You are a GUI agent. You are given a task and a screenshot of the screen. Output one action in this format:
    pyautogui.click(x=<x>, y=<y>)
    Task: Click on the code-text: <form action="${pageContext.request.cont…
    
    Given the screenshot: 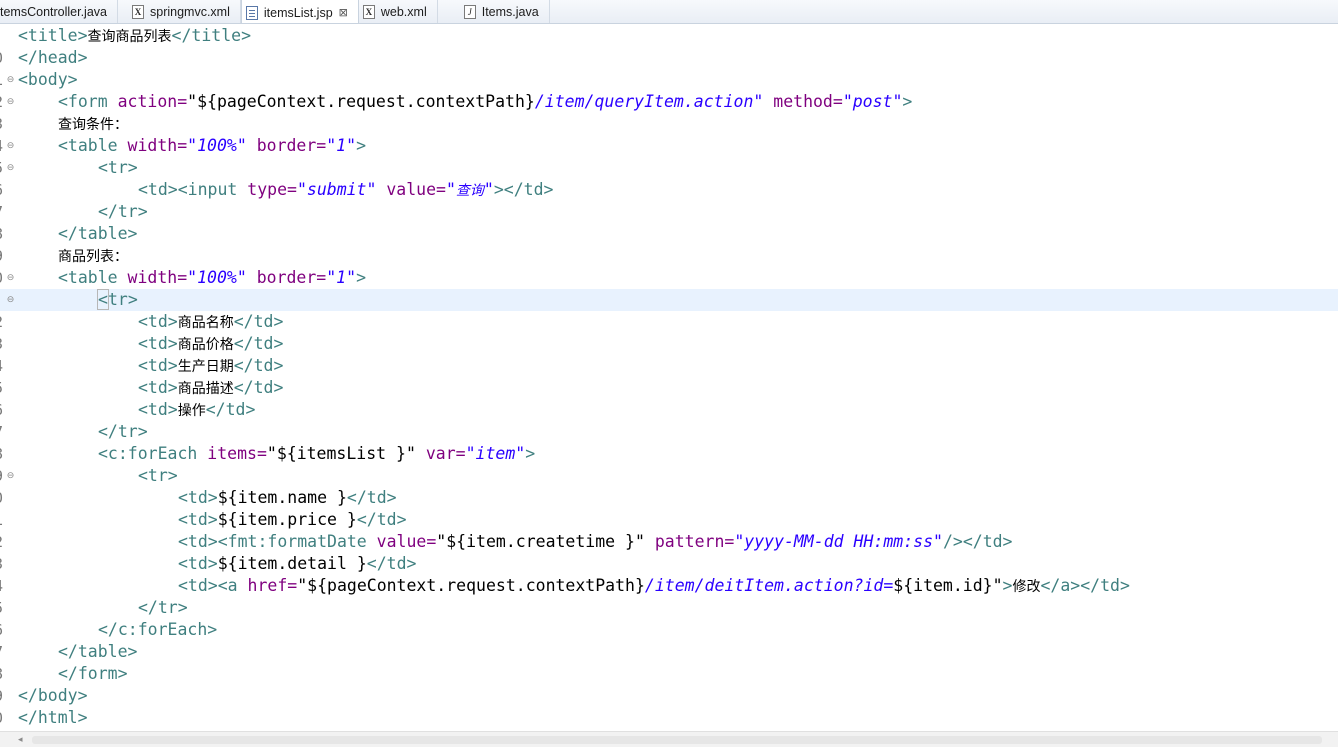 What is the action you would take?
    pyautogui.click(x=485, y=101)
    